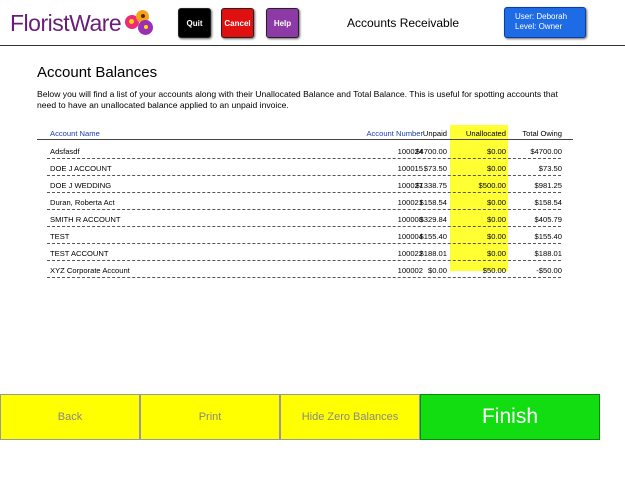  I want to click on row-unpaid: $73.50, so click(435, 168).